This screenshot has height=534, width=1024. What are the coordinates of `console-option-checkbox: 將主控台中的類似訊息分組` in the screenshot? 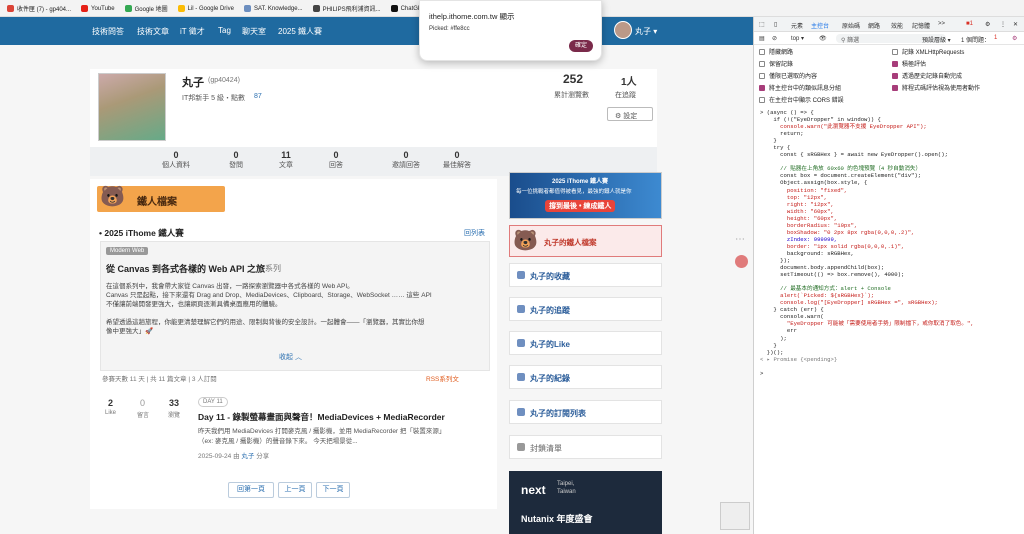 It's located at (800, 87).